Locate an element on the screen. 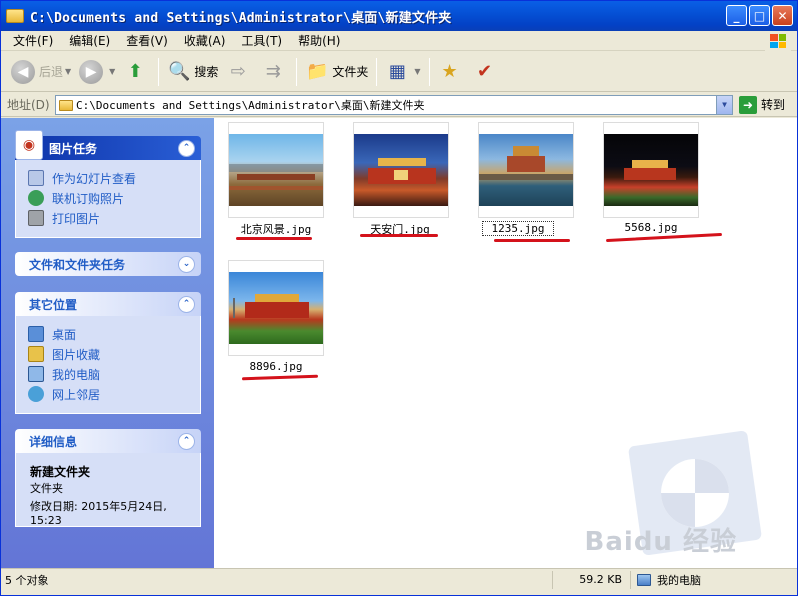 The width and height of the screenshot is (798, 596). details-name: 新建文件夹 is located at coordinates (60, 472).